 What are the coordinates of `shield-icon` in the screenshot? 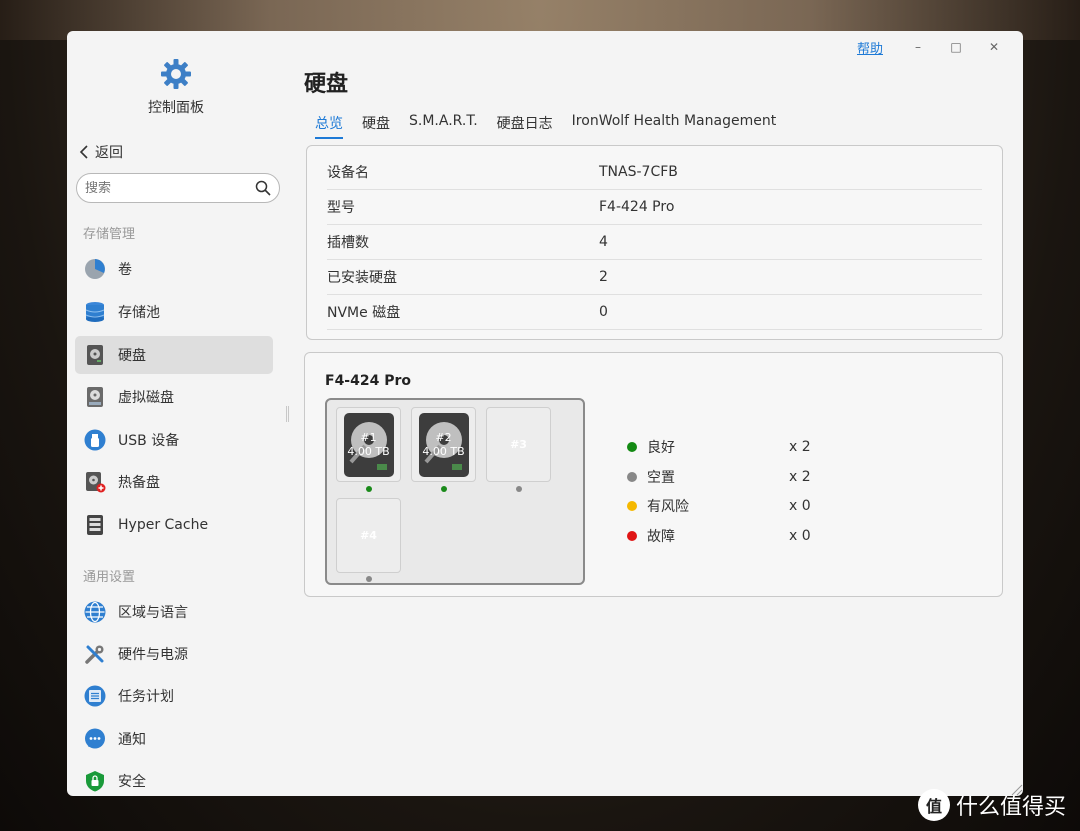 It's located at (95, 781).